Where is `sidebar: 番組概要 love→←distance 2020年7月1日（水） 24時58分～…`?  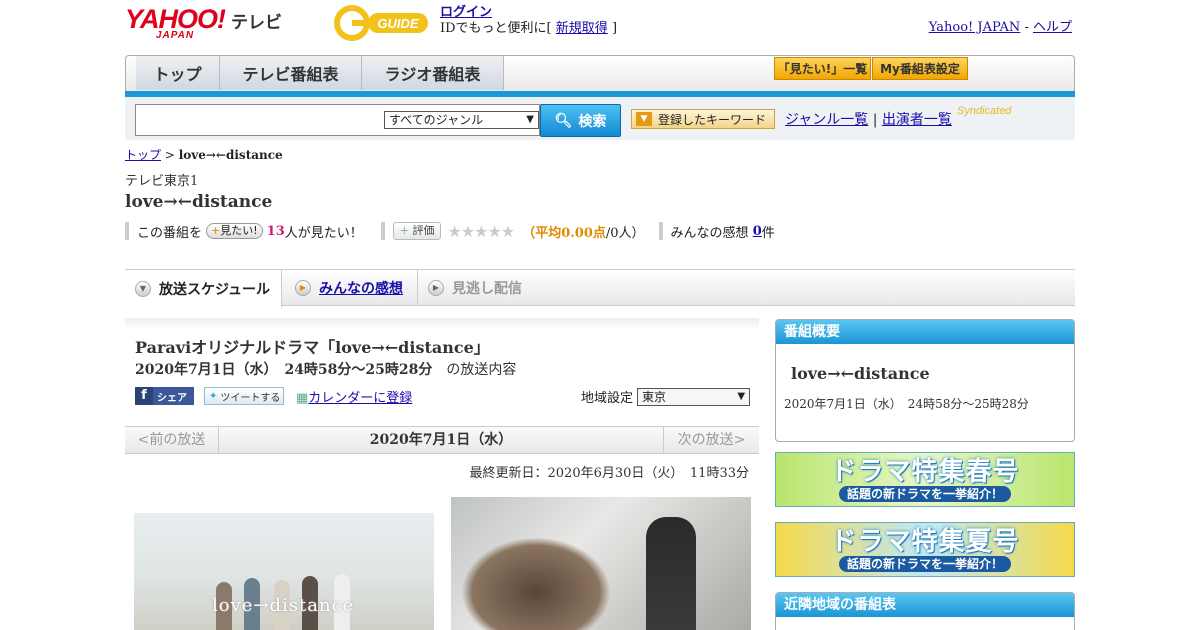
sidebar: 番組概要 love→←distance 2020年7月1日（水） 24時58分～… is located at coordinates (925, 380).